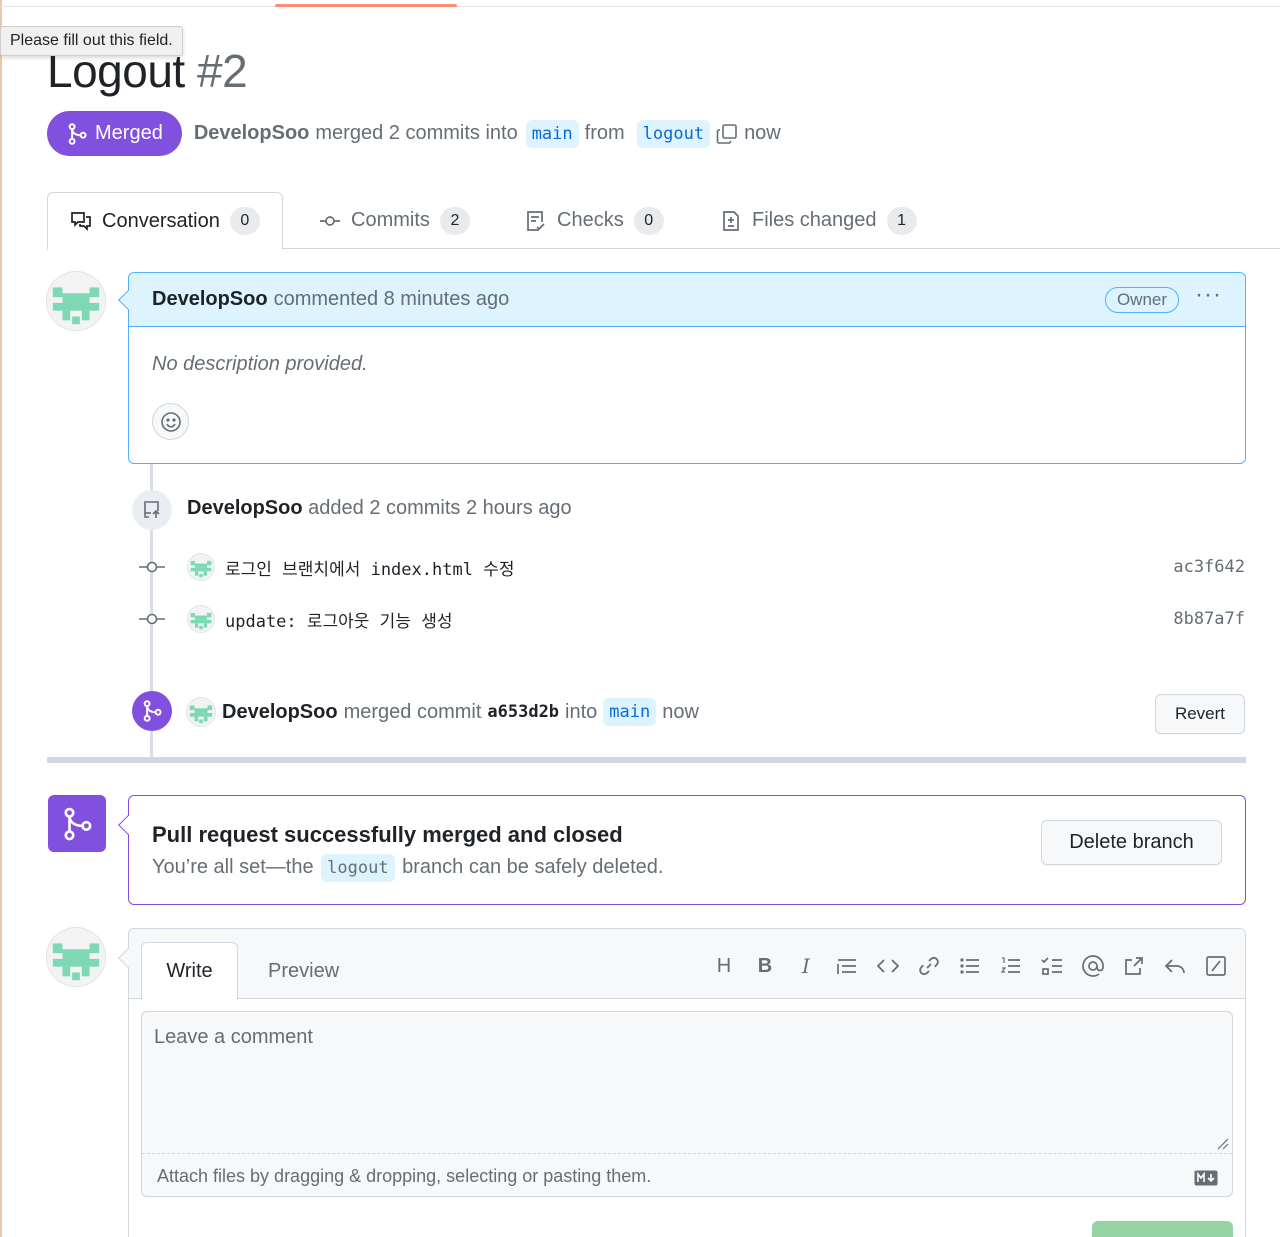 Image resolution: width=1280 pixels, height=1237 pixels. Describe the element at coordinates (680, 711) in the screenshot. I see `merge-event-time: now` at that location.